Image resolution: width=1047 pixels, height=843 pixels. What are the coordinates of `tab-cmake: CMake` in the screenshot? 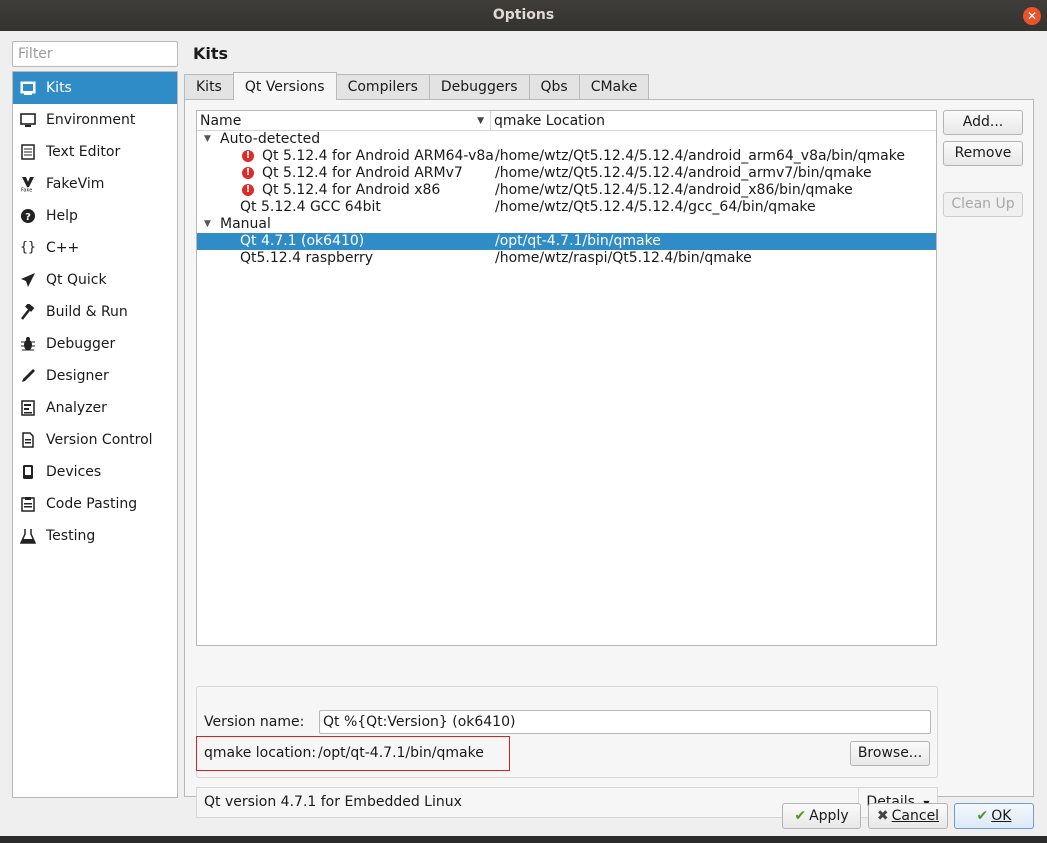 It's located at (614, 87).